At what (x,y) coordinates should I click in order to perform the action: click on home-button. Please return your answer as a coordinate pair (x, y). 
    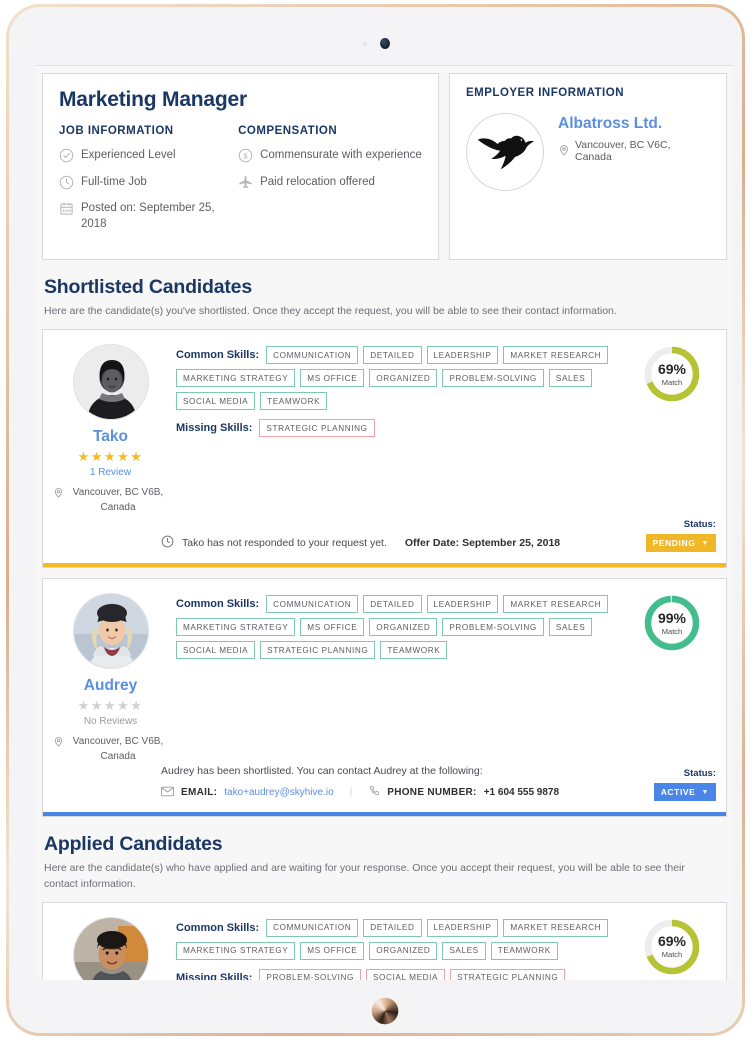
    Looking at the image, I should click on (385, 1011).